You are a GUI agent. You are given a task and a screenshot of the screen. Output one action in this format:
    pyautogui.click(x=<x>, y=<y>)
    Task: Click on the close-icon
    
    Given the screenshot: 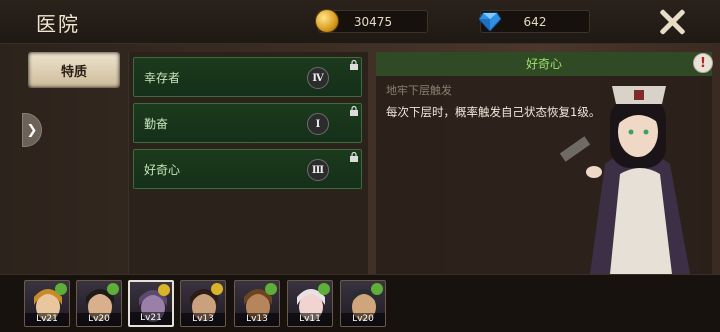 What is the action you would take?
    pyautogui.click(x=672, y=22)
    